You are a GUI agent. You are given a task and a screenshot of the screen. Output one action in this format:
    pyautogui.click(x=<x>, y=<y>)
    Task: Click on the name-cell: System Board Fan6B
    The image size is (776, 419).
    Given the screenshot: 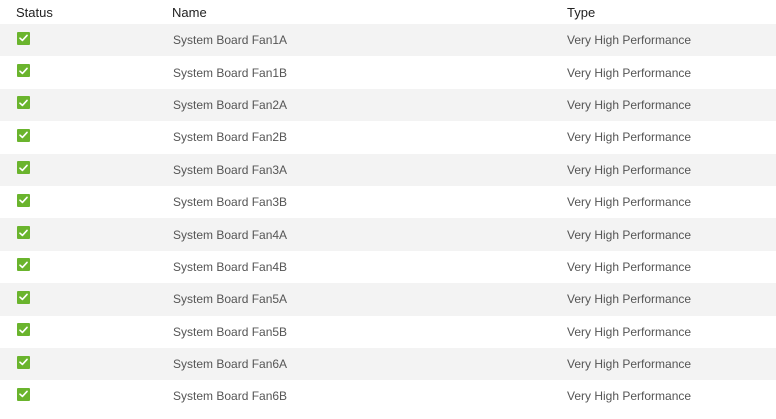 What is the action you would take?
    pyautogui.click(x=230, y=396)
    